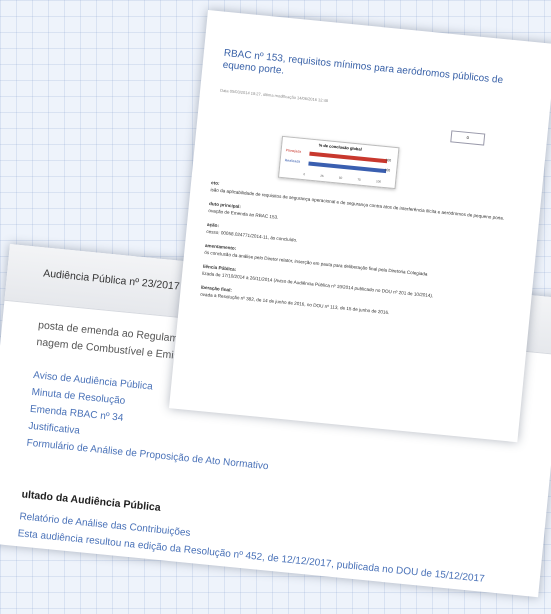 This screenshot has height=614, width=551. Describe the element at coordinates (378, 181) in the screenshot. I see `chart-tick: 100` at that location.